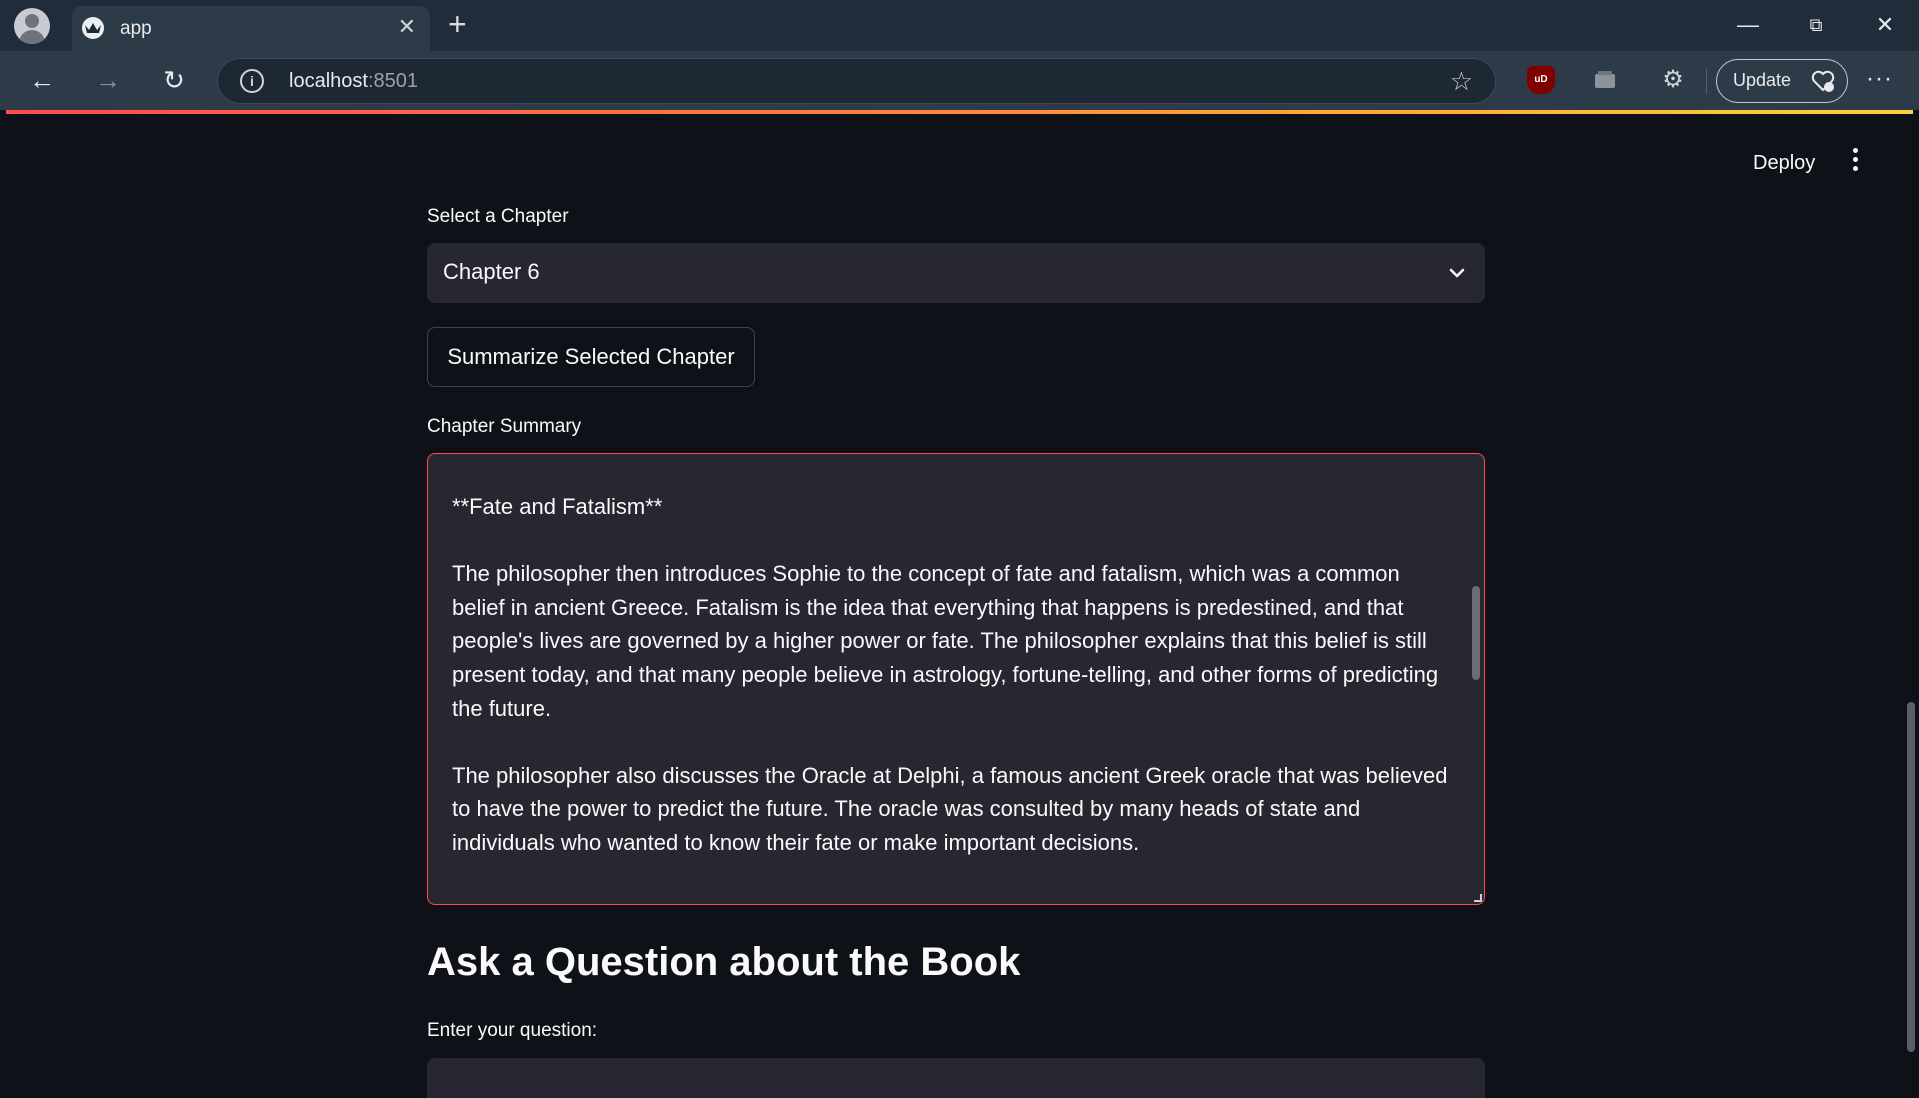  What do you see at coordinates (512, 1030) in the screenshot?
I see `question-input-label: Enter your question:` at bounding box center [512, 1030].